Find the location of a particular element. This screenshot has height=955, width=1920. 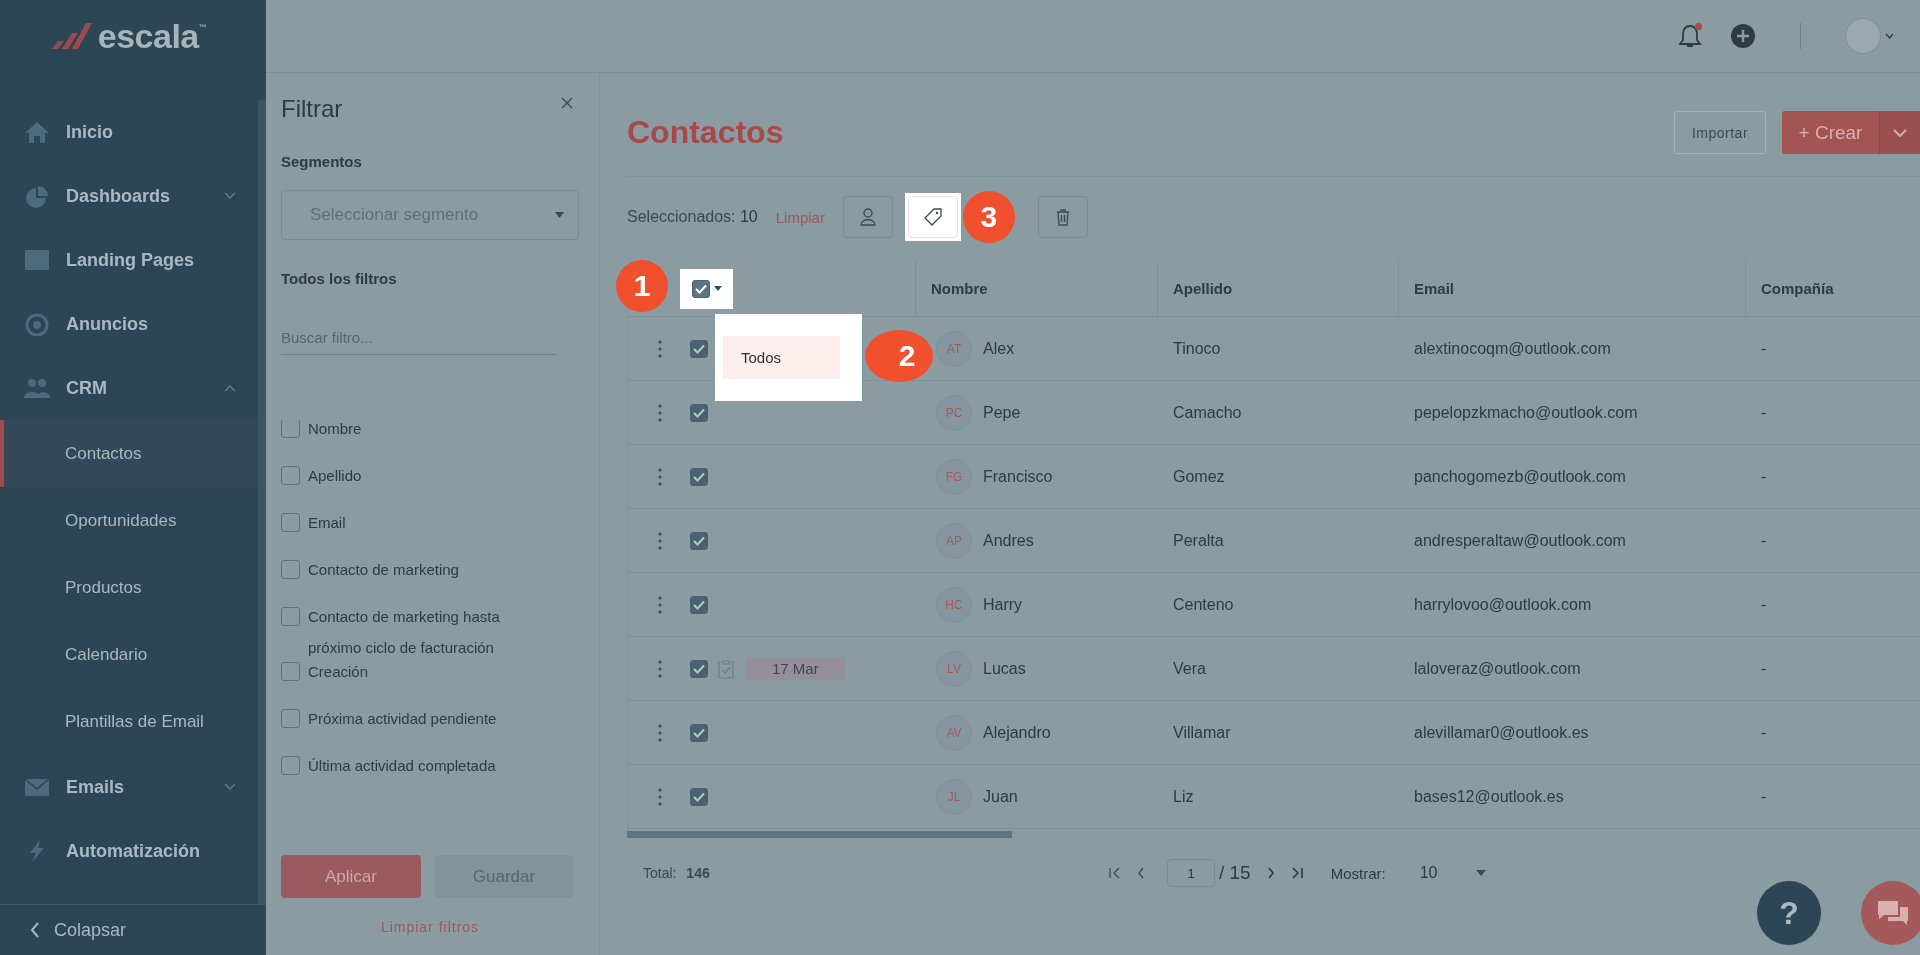

chat-button is located at coordinates (1890, 913).